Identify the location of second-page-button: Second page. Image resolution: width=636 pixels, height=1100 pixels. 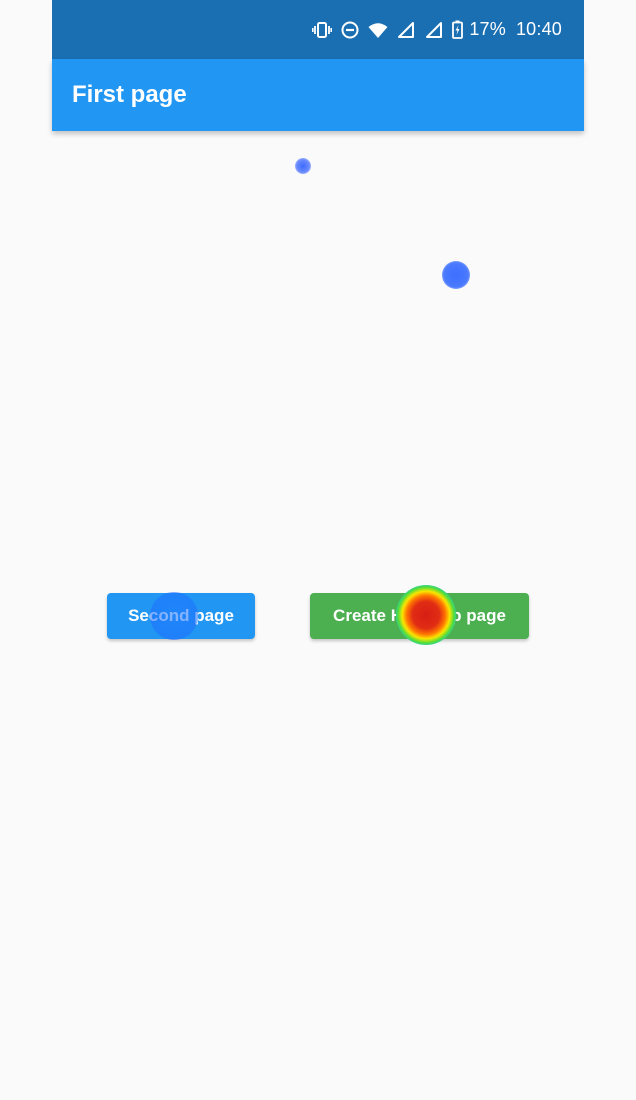
(181, 616).